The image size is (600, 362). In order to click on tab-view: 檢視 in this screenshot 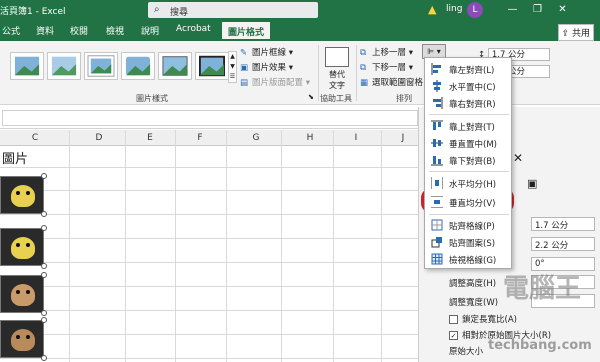, I will do `click(115, 30)`.